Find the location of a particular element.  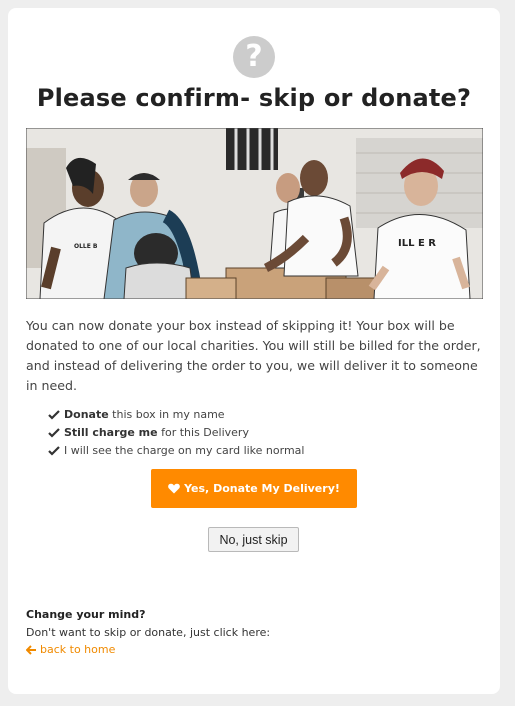

back-to-home-link: back to home is located at coordinates (70, 649).